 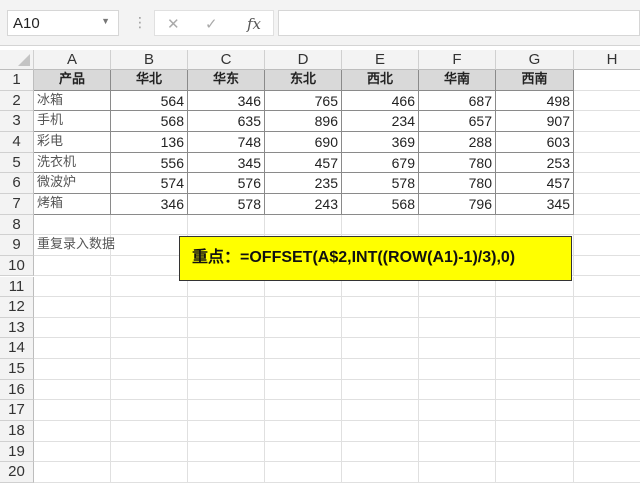 What do you see at coordinates (17, 369) in the screenshot?
I see `row-header-15: 15` at bounding box center [17, 369].